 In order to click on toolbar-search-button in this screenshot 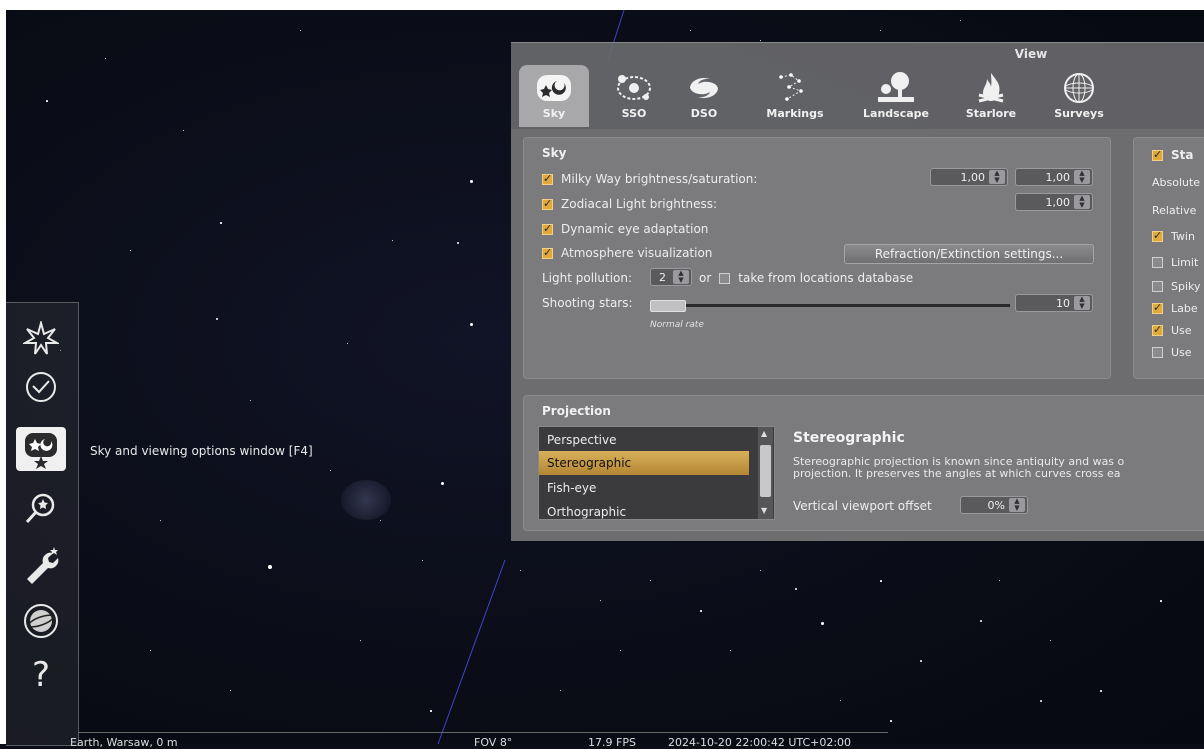, I will do `click(41, 509)`.